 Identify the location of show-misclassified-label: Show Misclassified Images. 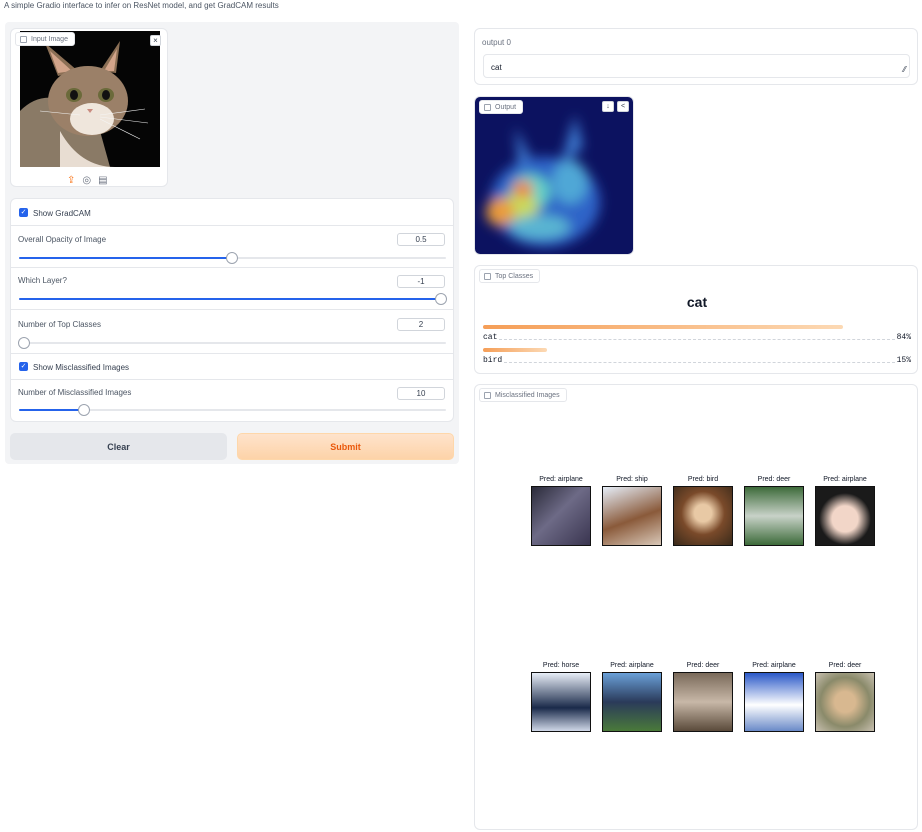
(81, 367).